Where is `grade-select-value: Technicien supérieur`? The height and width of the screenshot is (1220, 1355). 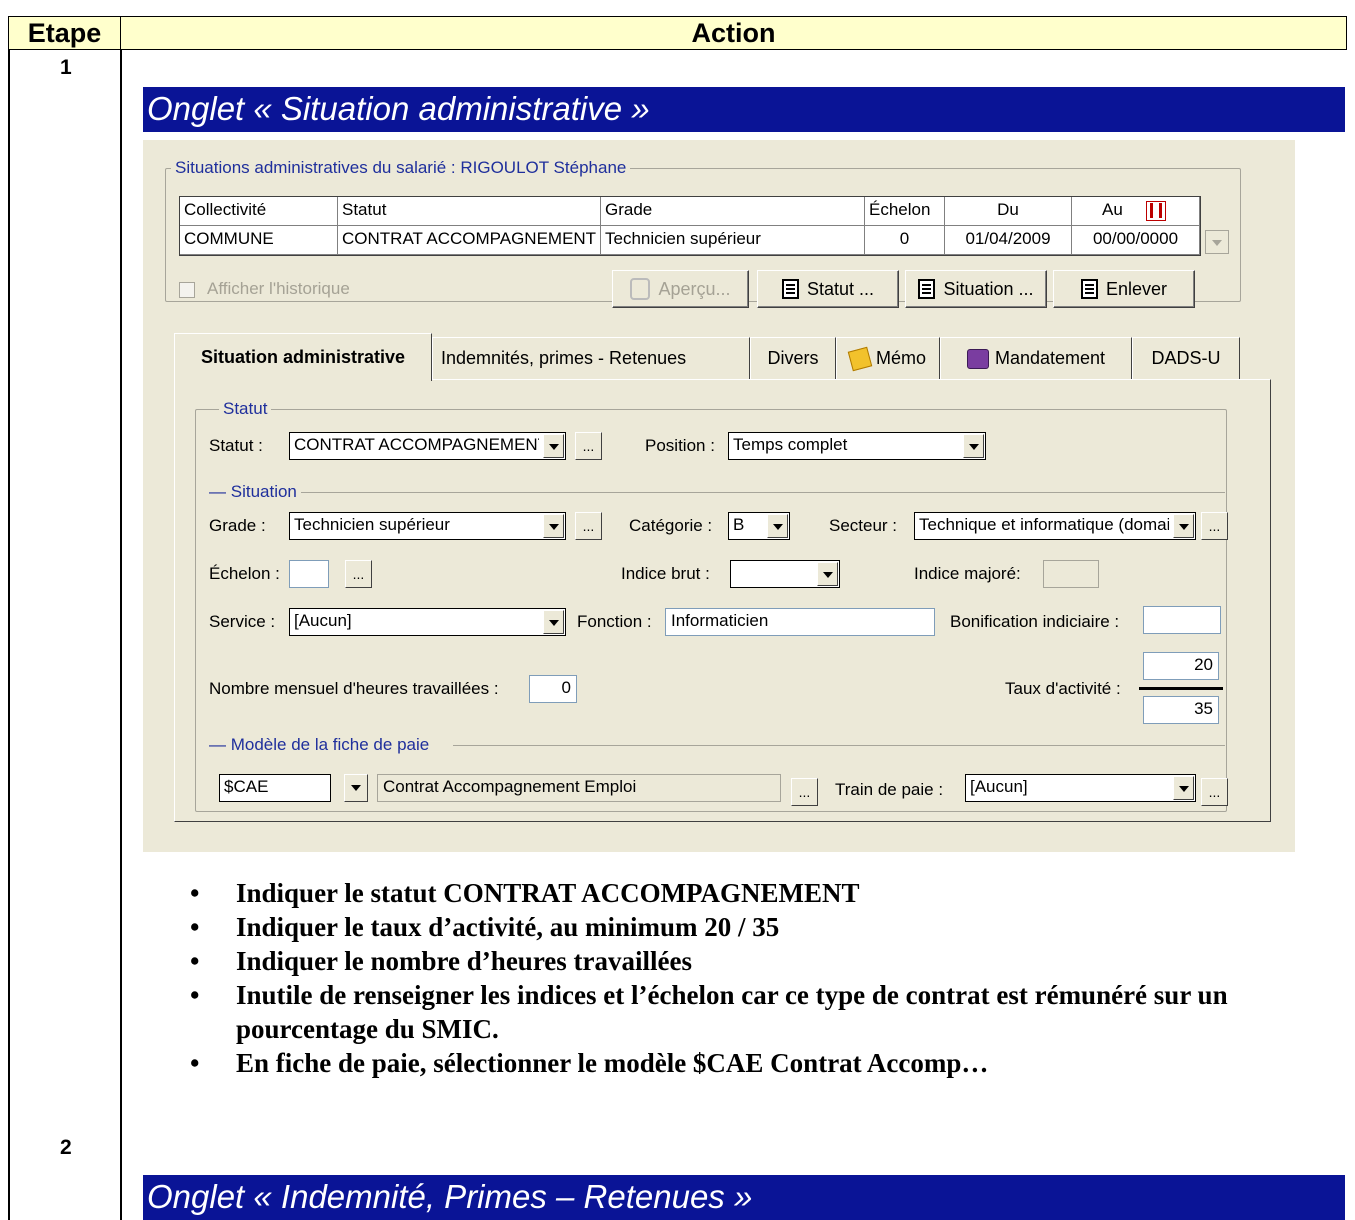 grade-select-value: Technicien supérieur is located at coordinates (372, 524).